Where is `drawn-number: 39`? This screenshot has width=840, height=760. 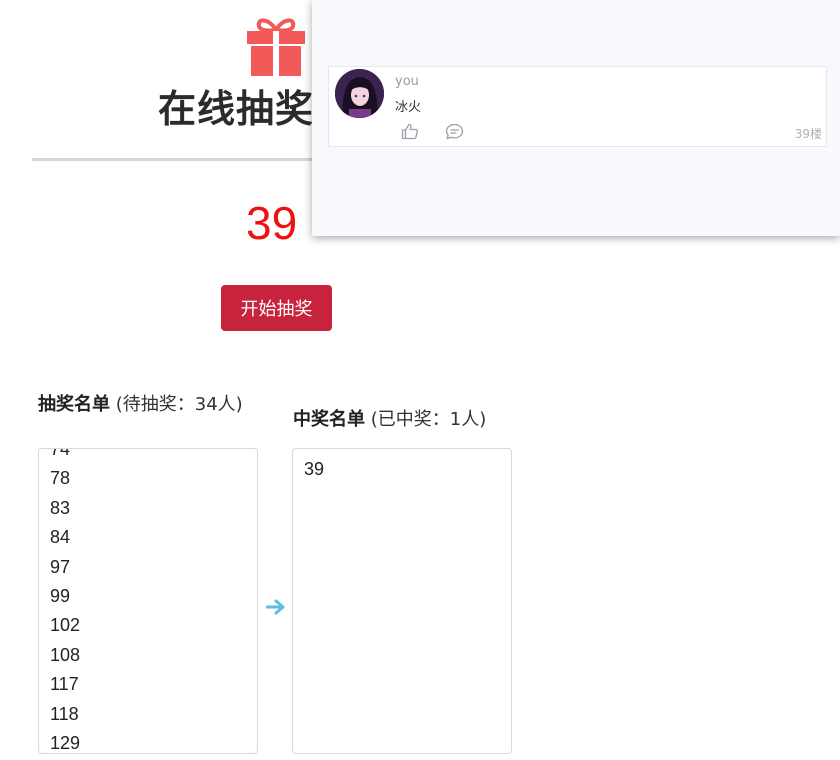
drawn-number: 39 is located at coordinates (272, 223).